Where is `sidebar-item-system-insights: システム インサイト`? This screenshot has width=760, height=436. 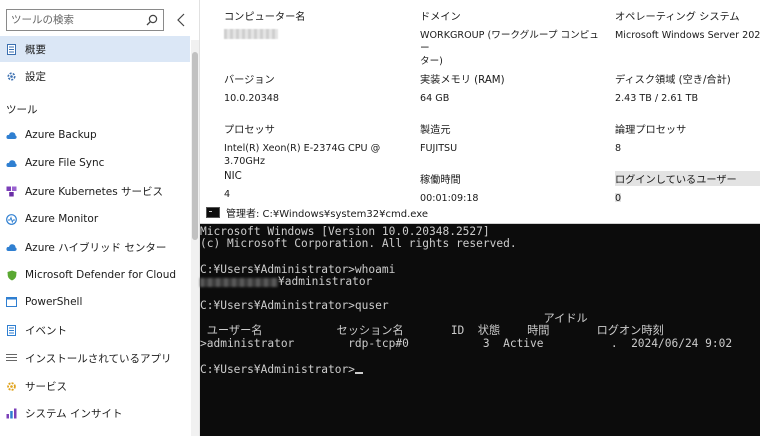 sidebar-item-system-insights: システム インサイト is located at coordinates (95, 413).